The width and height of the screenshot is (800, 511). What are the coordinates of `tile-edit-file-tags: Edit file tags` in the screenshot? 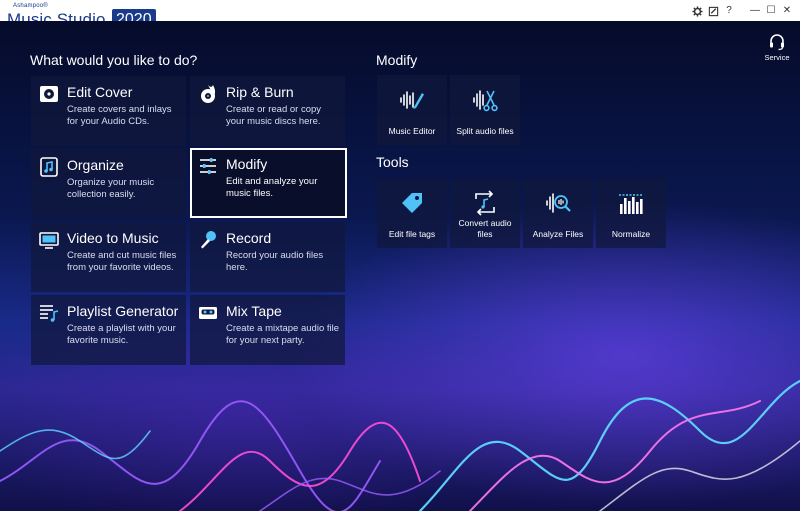 It's located at (412, 213).